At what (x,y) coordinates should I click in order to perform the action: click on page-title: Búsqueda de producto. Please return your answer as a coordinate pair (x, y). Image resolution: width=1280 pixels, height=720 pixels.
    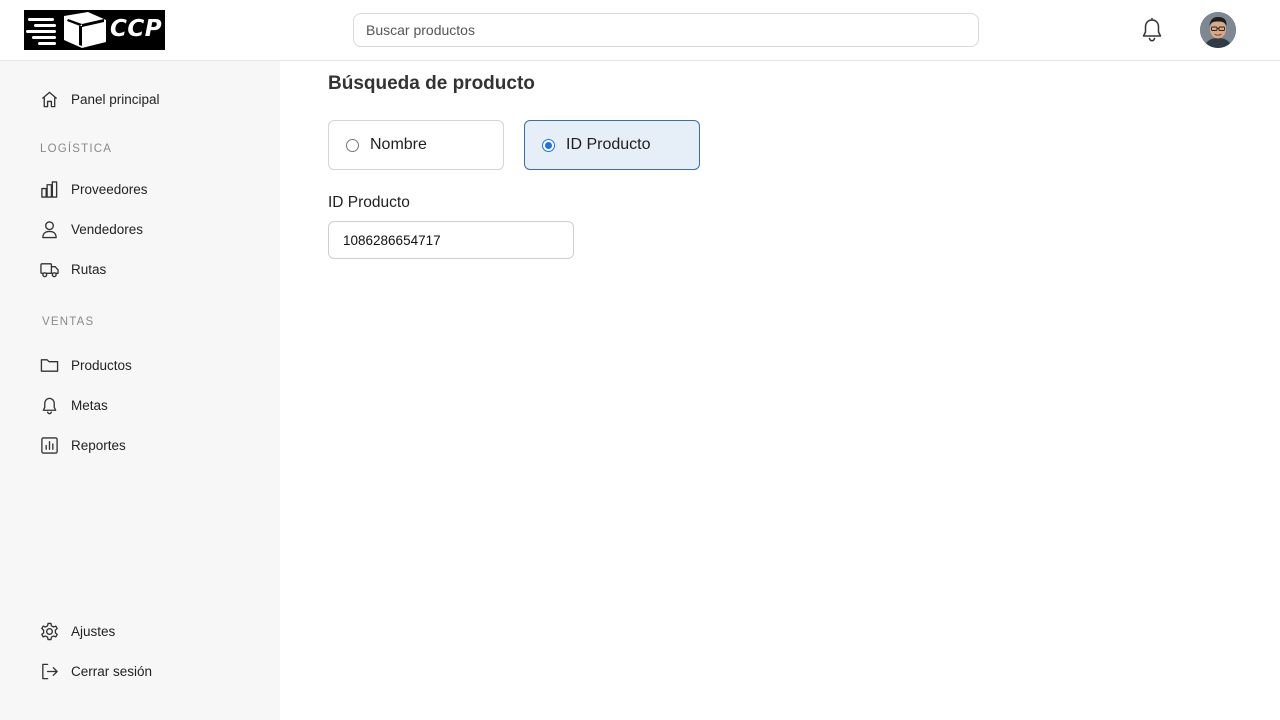
    Looking at the image, I should click on (431, 83).